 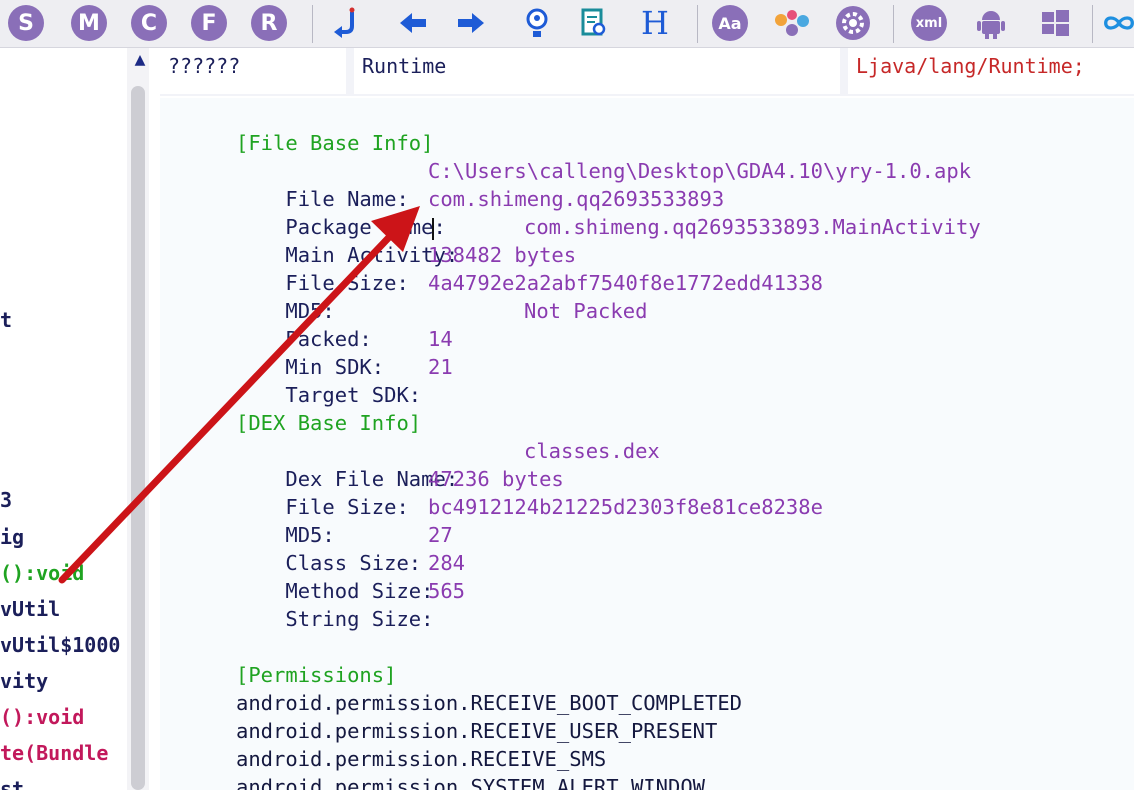 What do you see at coordinates (567, 24) in the screenshot?
I see `toolbar: S M C F R H Aa xml` at bounding box center [567, 24].